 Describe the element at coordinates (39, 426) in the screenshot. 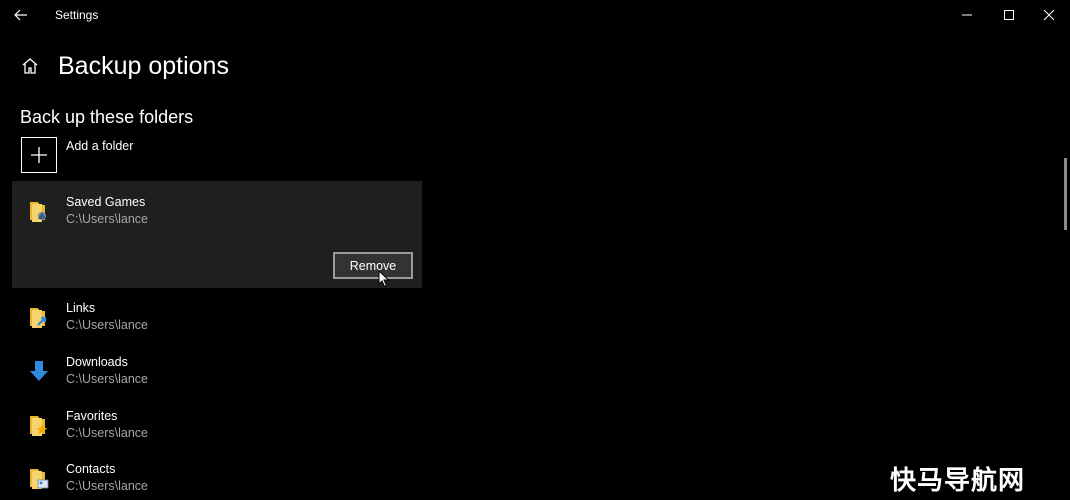

I see `favorites-folder-icon` at that location.